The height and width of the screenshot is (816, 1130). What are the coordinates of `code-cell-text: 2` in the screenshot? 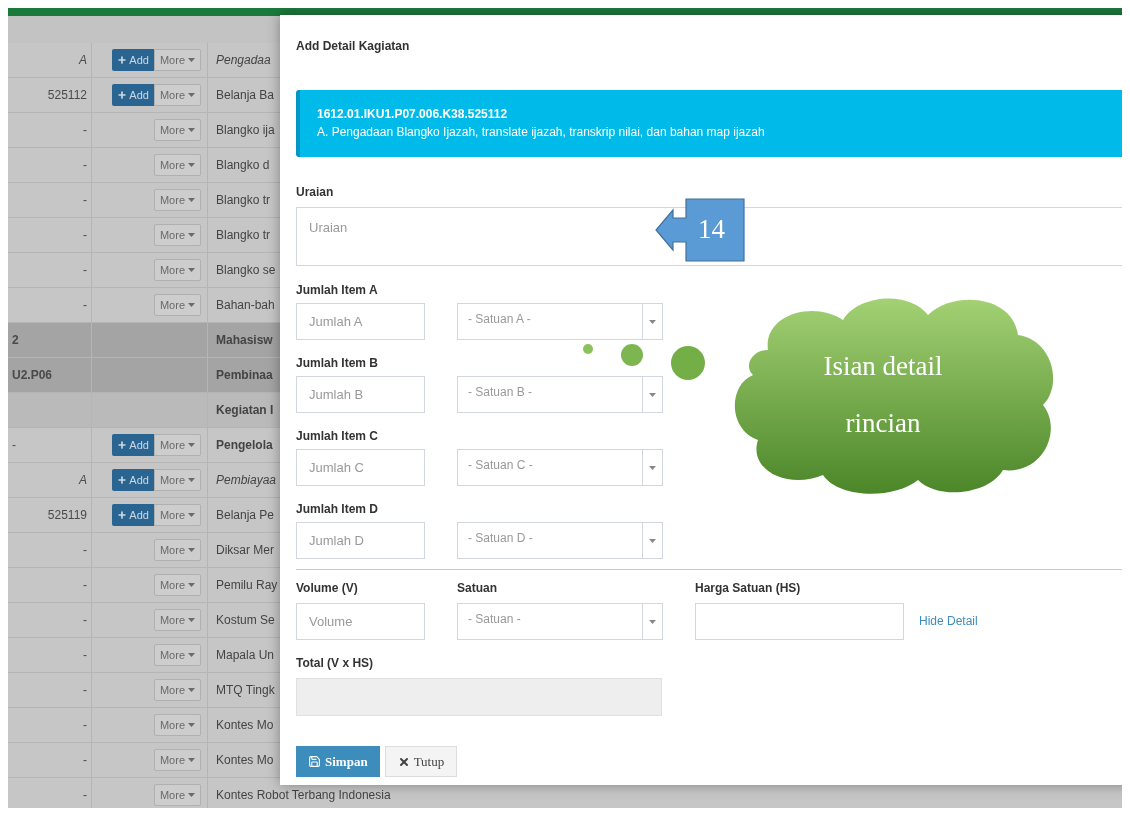 It's located at (15, 340).